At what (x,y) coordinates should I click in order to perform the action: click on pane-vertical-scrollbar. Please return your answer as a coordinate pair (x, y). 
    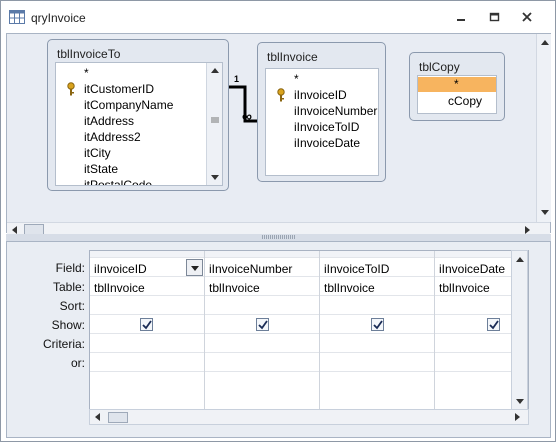
    Looking at the image, I should click on (543, 128).